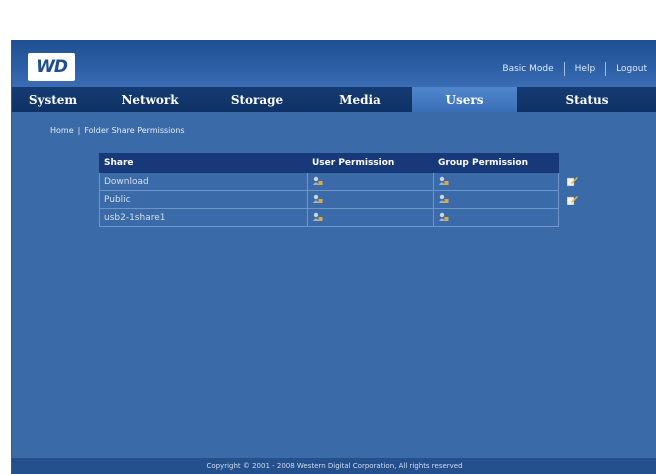 The image size is (656, 474). What do you see at coordinates (586, 99) in the screenshot?
I see `tab-status: Status` at bounding box center [586, 99].